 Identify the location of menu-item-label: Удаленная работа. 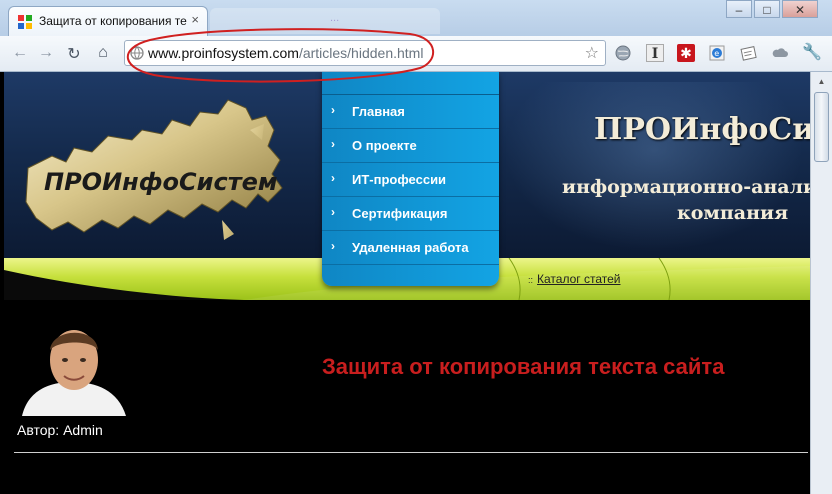
(410, 247).